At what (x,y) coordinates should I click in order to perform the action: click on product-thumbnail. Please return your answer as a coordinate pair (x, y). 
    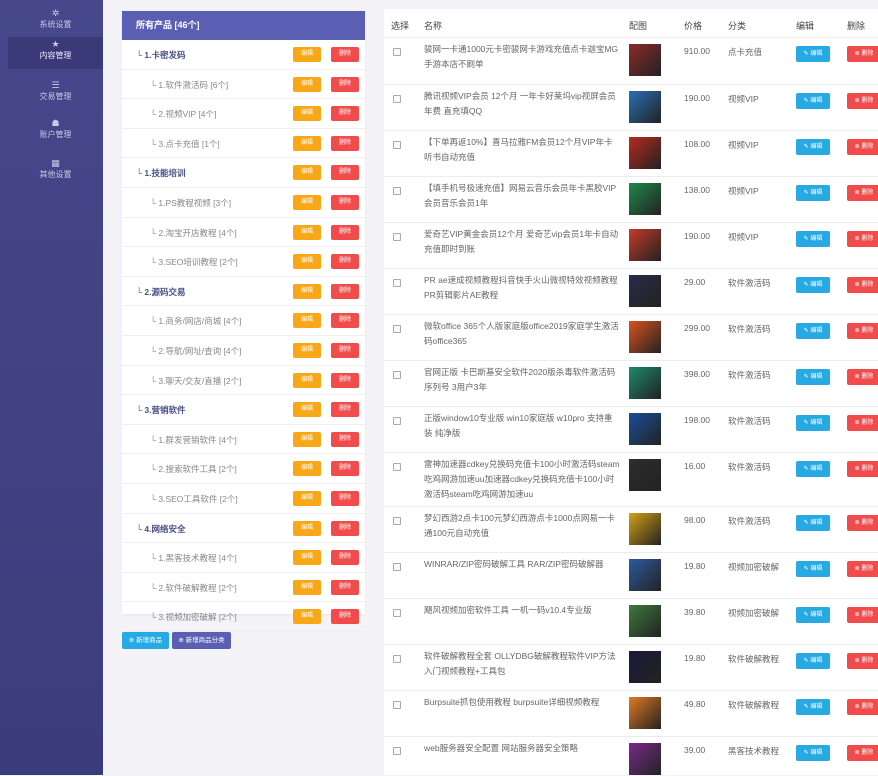
    Looking at the image, I should click on (645, 475).